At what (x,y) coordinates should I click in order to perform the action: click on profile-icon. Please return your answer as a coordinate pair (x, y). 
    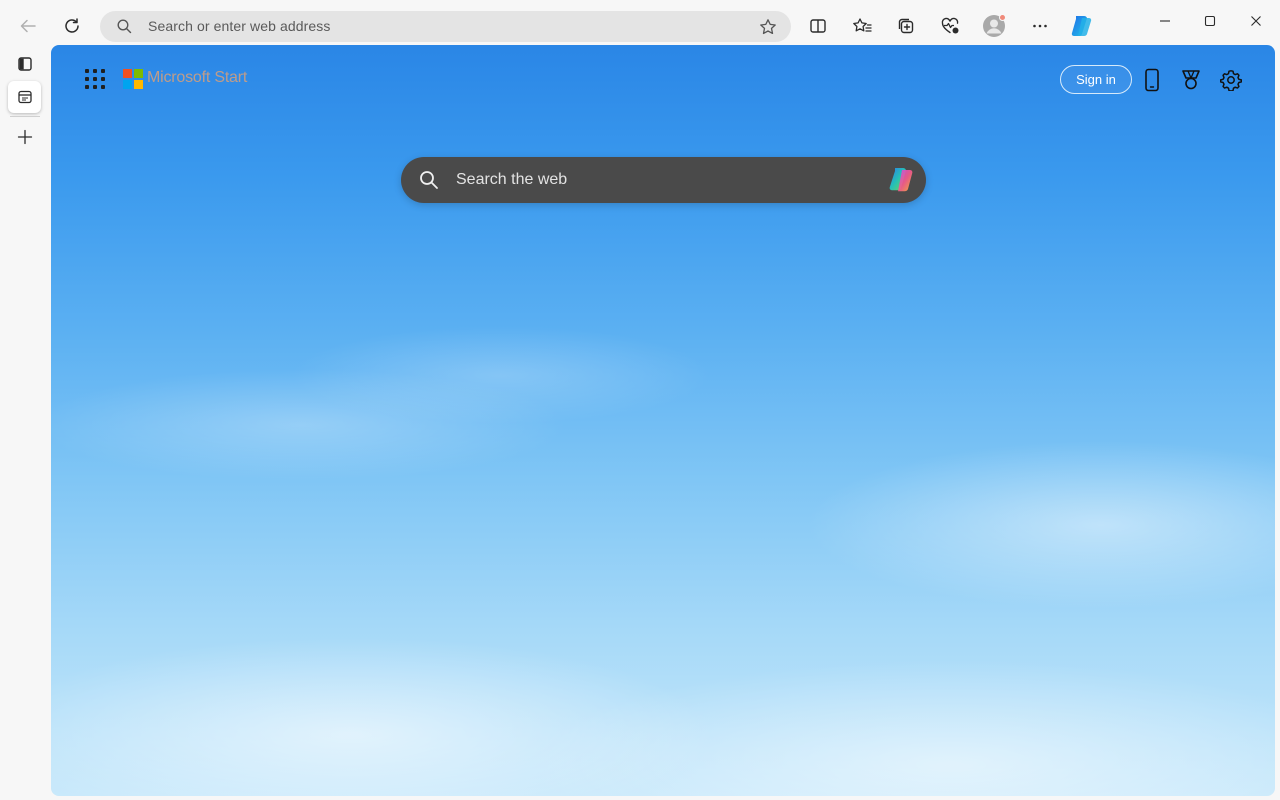
    Looking at the image, I should click on (994, 25).